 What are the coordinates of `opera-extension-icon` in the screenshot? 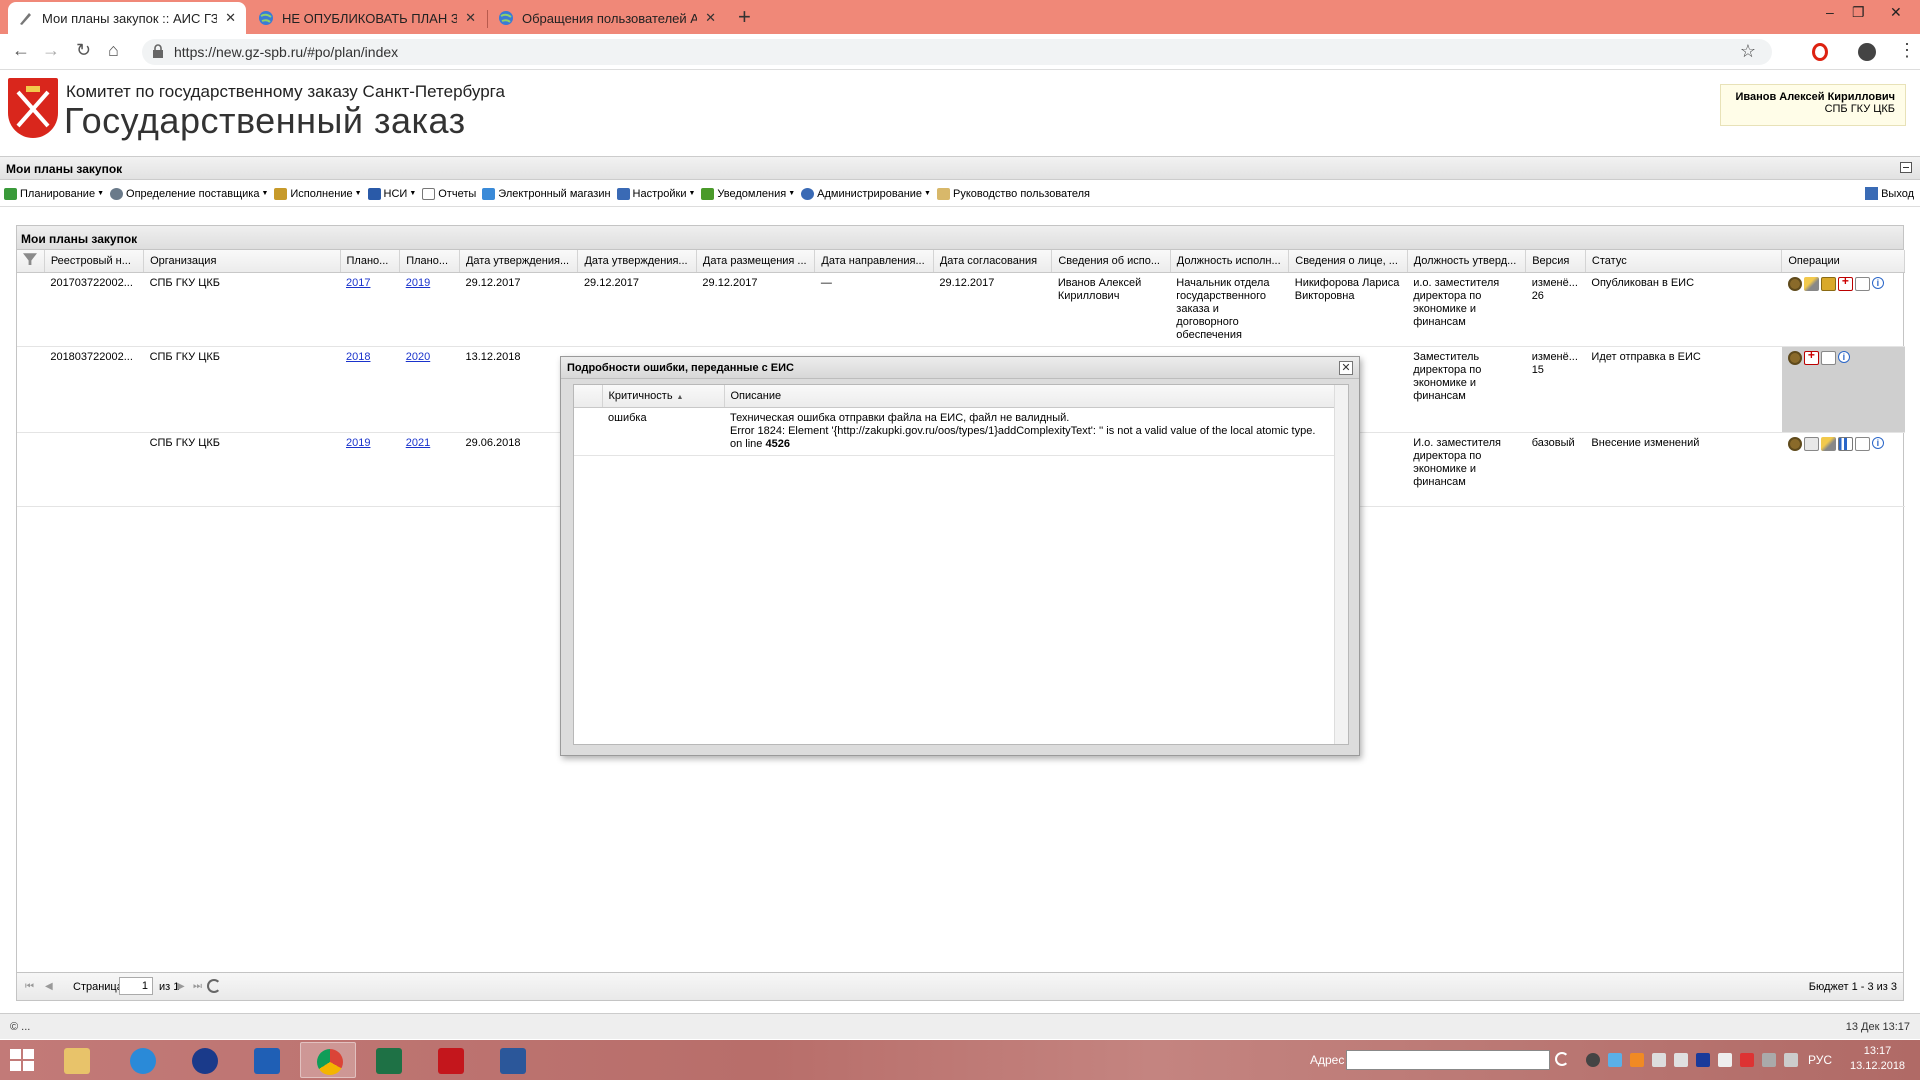 It's located at (1820, 52).